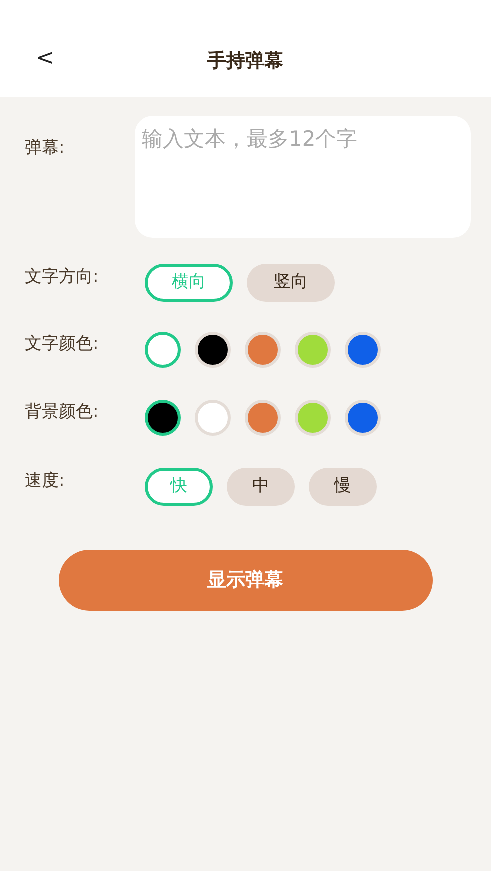 This screenshot has width=491, height=871. What do you see at coordinates (62, 278) in the screenshot?
I see `field-label: 文字方向:` at bounding box center [62, 278].